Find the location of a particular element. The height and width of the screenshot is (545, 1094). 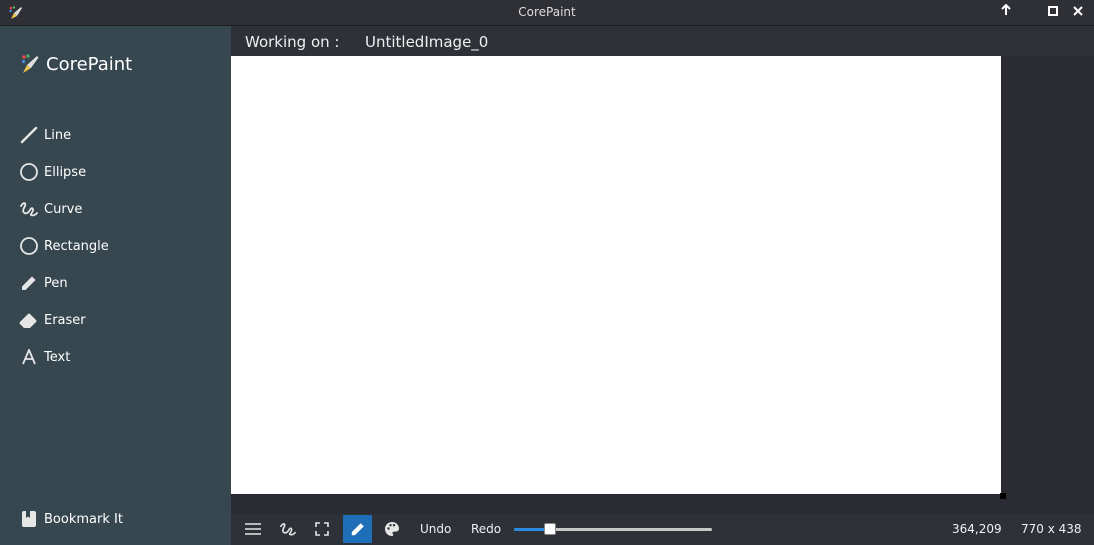

eraser-icon is located at coordinates (29, 320).